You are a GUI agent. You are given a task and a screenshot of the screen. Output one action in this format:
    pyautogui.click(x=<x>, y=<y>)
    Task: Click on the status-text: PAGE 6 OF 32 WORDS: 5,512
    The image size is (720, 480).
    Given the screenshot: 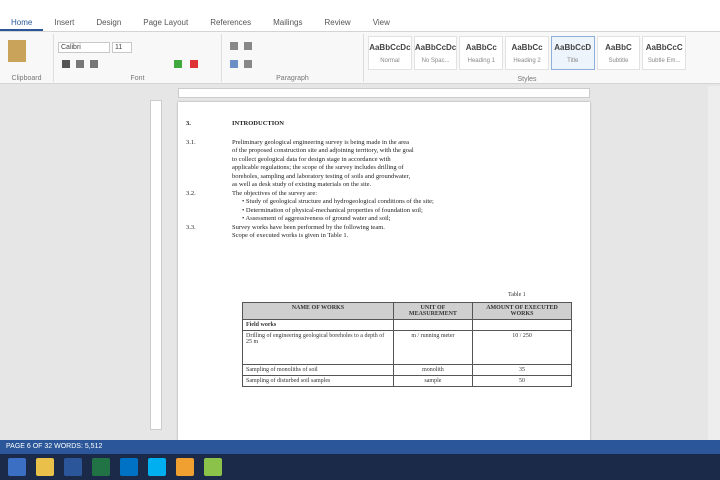 What is the action you would take?
    pyautogui.click(x=54, y=446)
    